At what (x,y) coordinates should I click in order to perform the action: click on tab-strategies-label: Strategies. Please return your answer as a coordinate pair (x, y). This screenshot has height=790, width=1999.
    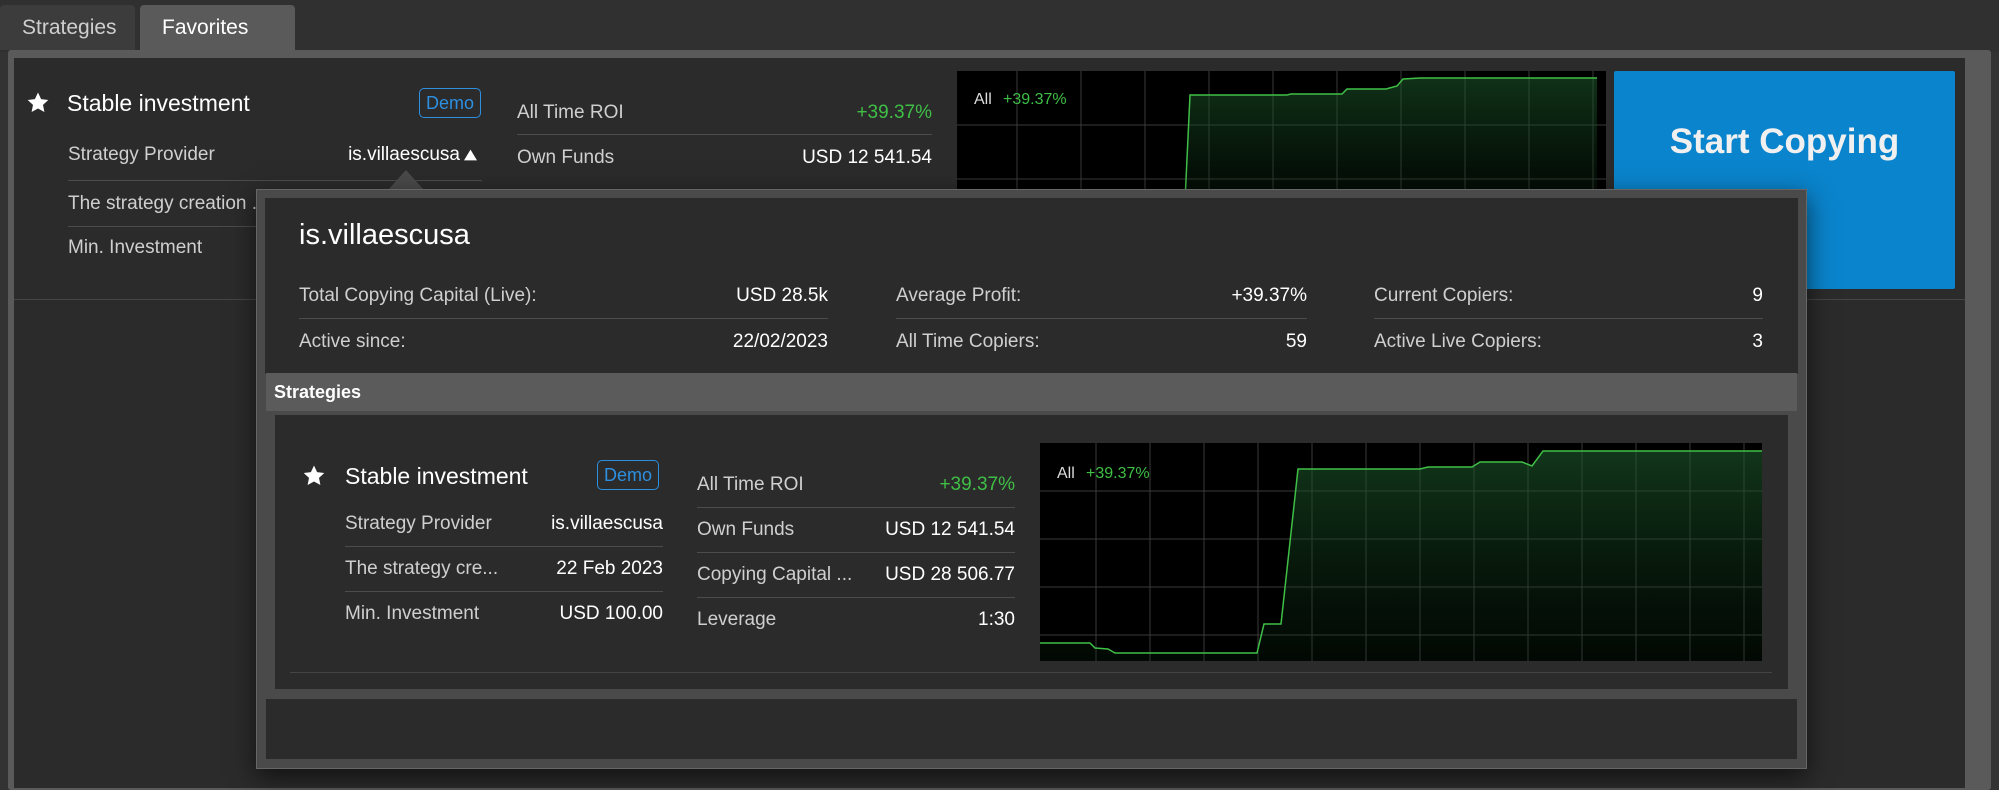
    Looking at the image, I should click on (69, 27).